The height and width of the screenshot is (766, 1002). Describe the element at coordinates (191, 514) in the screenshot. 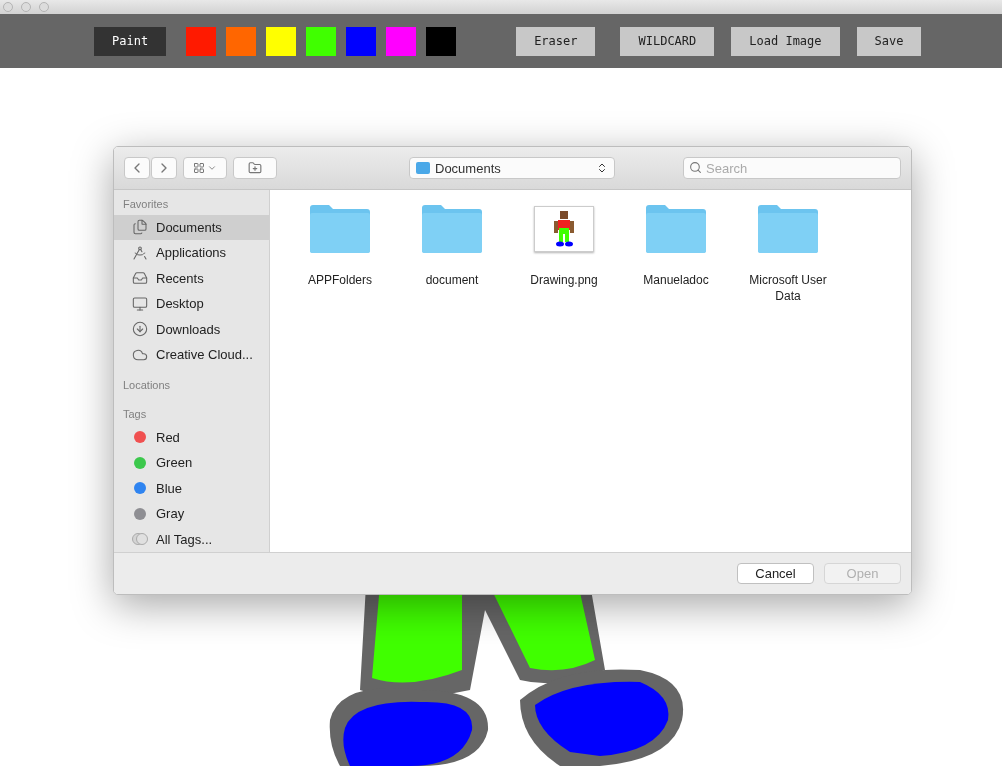

I see `tag-item: Gray` at that location.